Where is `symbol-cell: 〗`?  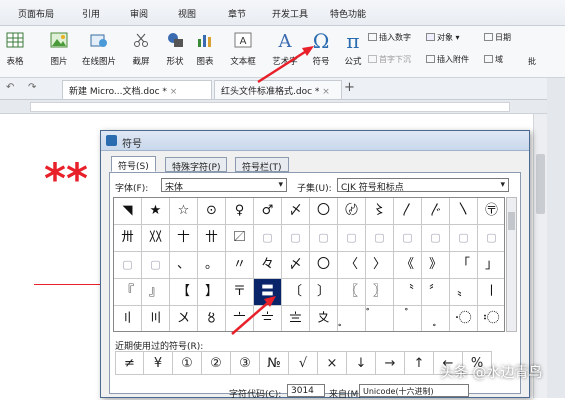 symbol-cell: 〗 is located at coordinates (380, 292).